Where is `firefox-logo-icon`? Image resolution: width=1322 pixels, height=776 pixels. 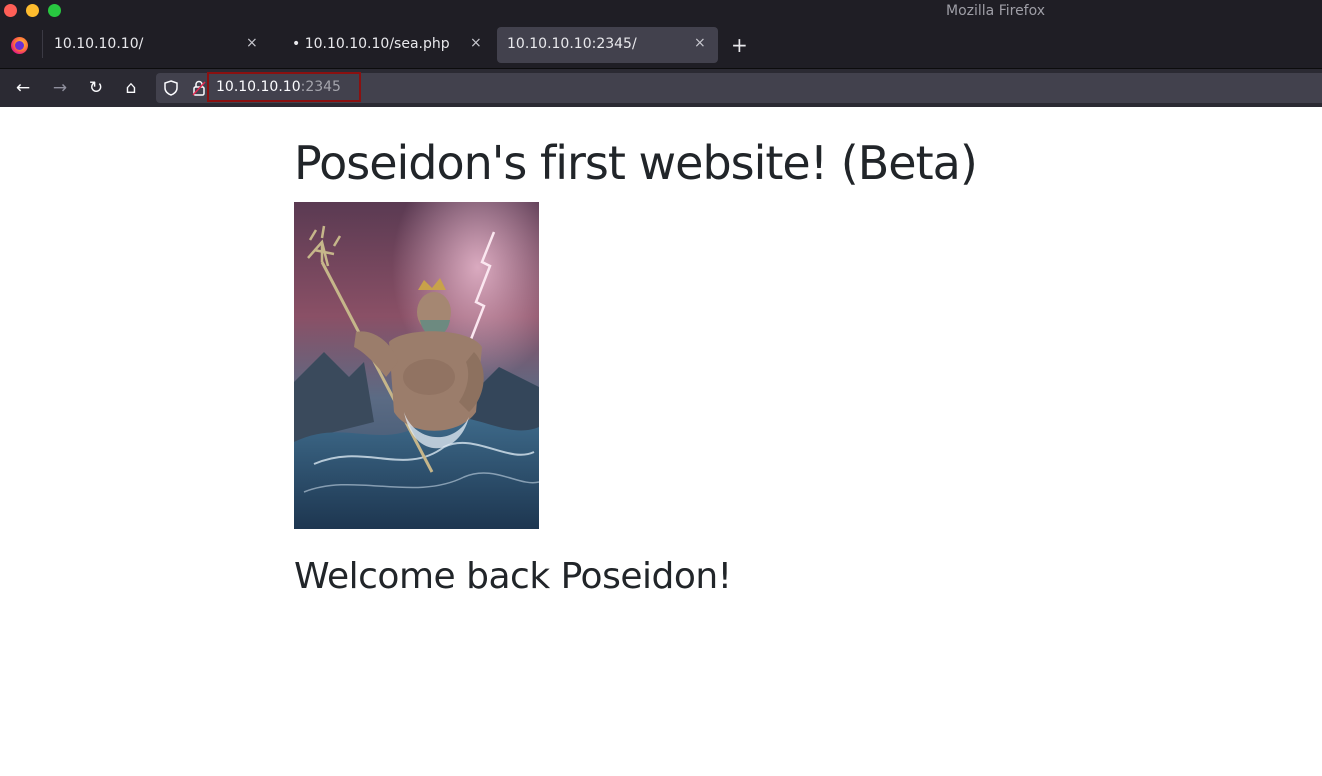 firefox-logo-icon is located at coordinates (19, 45).